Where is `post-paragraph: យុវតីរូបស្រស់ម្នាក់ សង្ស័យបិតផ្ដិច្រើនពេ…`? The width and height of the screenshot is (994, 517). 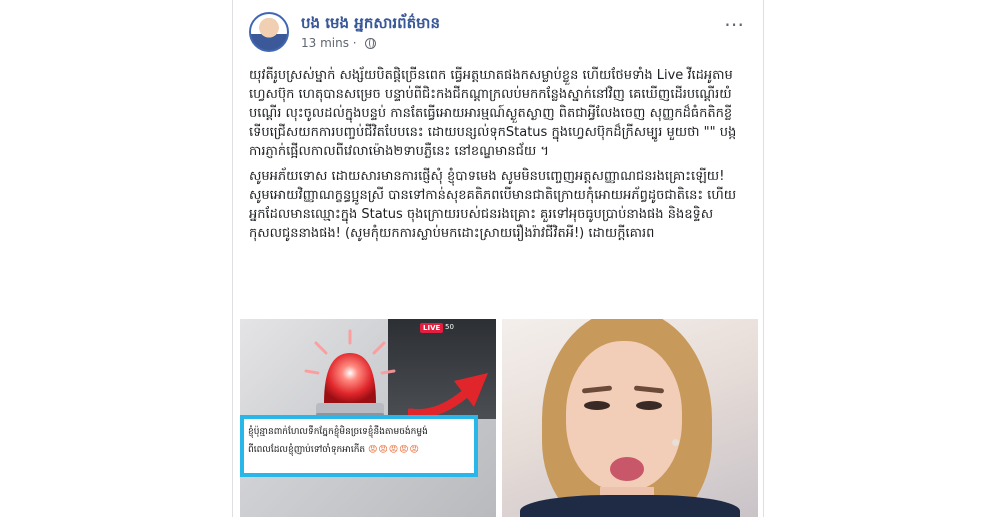
post-paragraph: យុវតីរូបស្រស់ម្នាក់ សង្ស័យបិតផ្ដិច្រើនពេ… is located at coordinates (493, 113).